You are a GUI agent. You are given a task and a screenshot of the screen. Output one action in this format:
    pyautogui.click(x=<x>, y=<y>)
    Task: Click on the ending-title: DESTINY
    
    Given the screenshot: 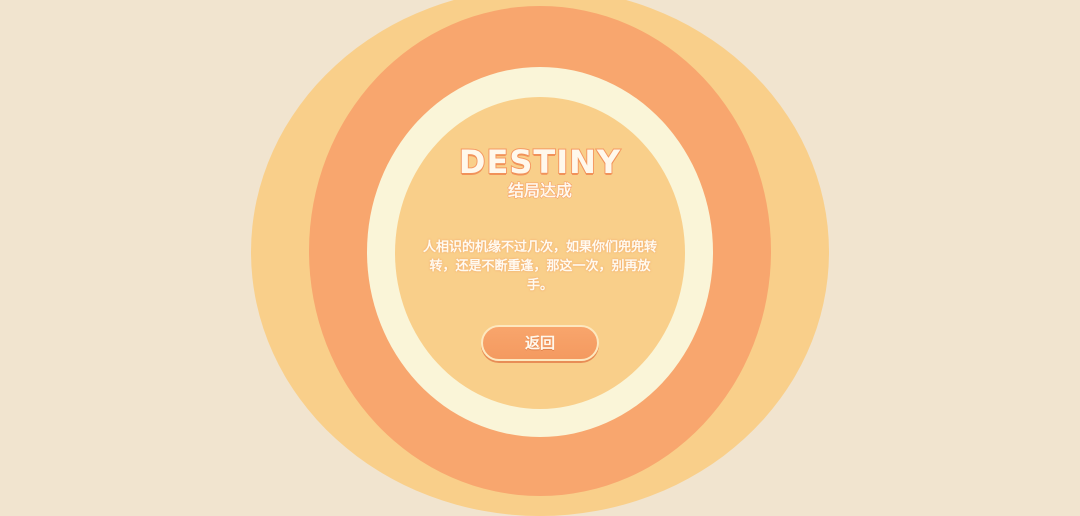 What is the action you would take?
    pyautogui.click(x=540, y=162)
    